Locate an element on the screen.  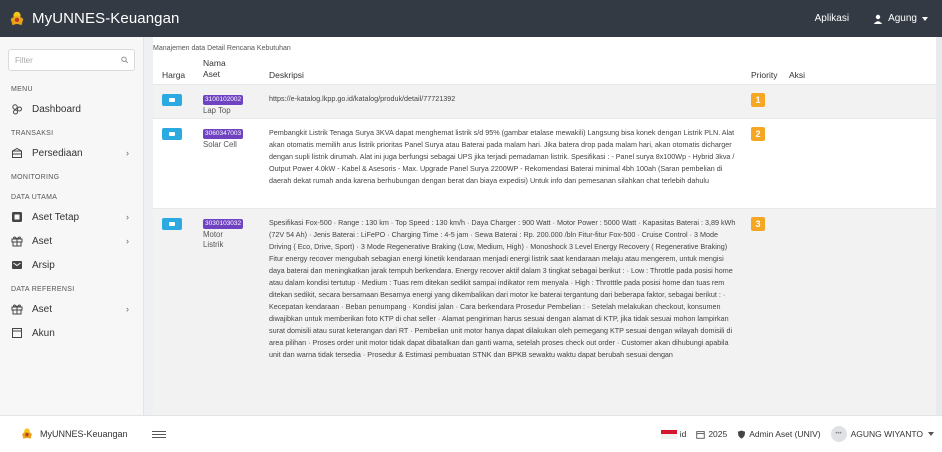
section-data-referensi: DATA REFERENSI is located at coordinates (43, 289).